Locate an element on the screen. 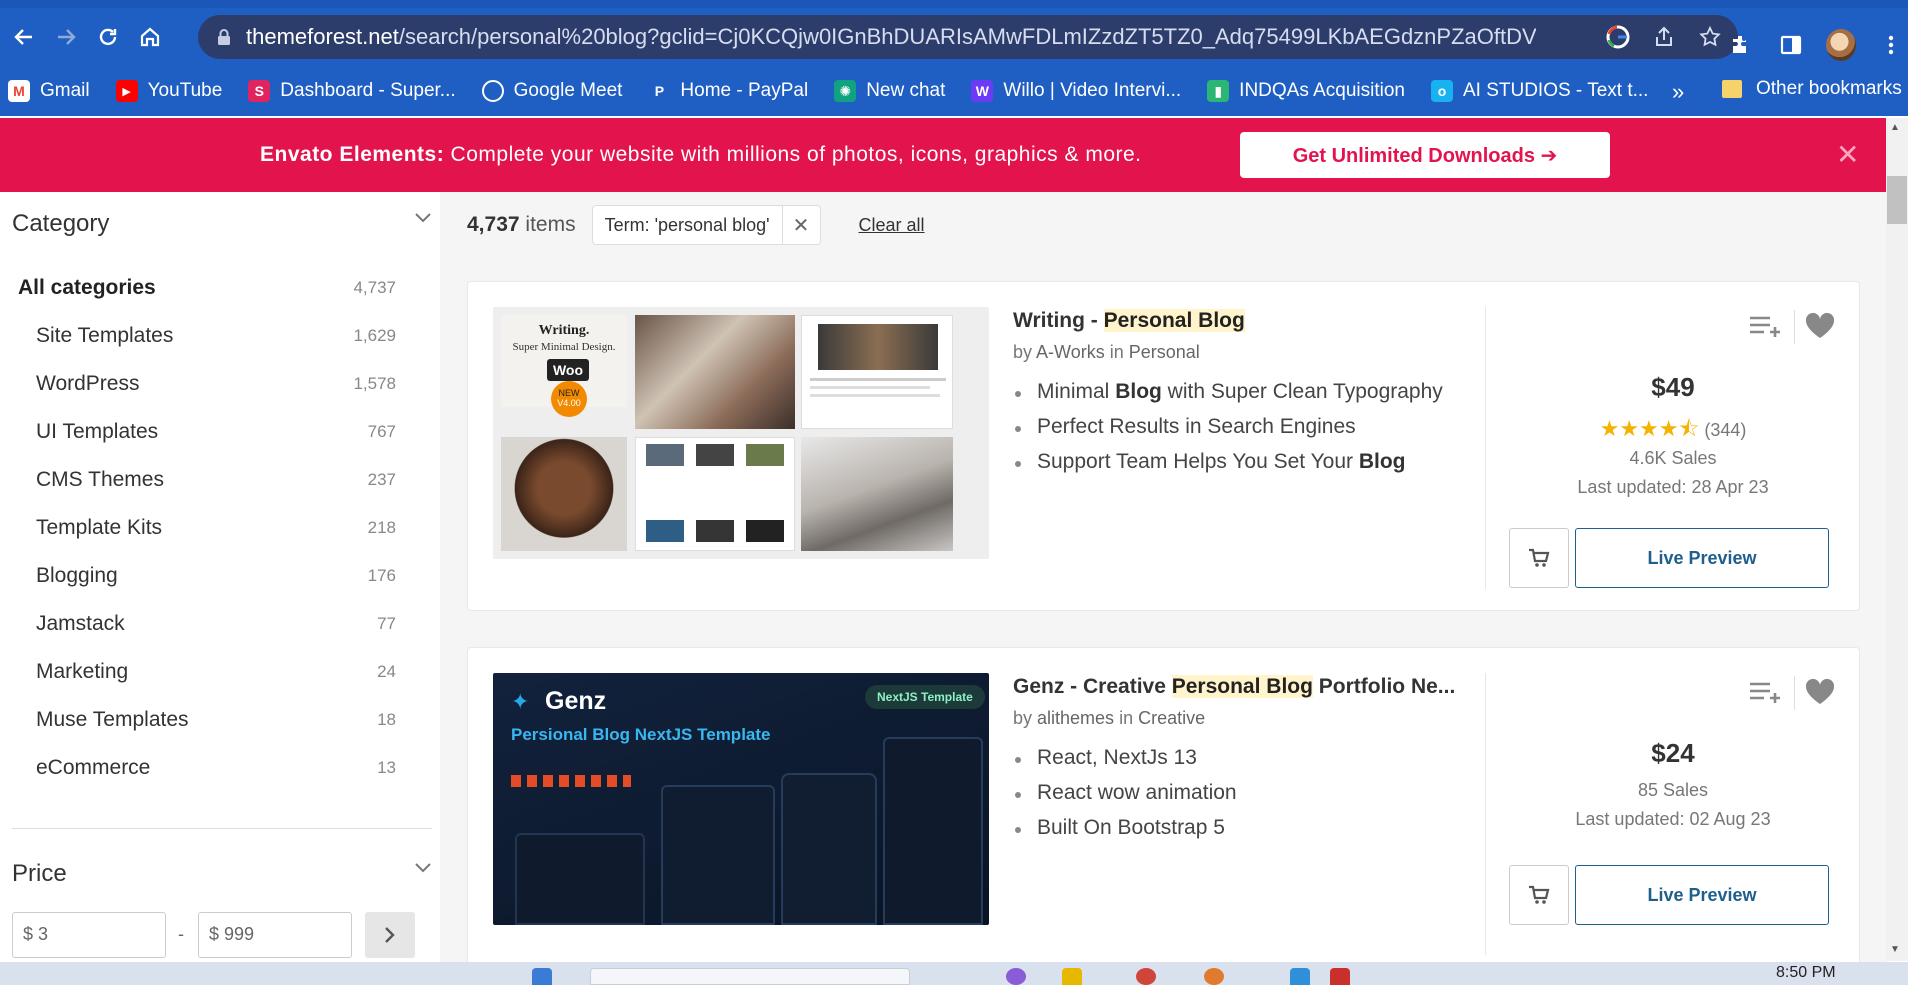 This screenshot has height=985, width=1908. author-link: A-Works is located at coordinates (1070, 352).